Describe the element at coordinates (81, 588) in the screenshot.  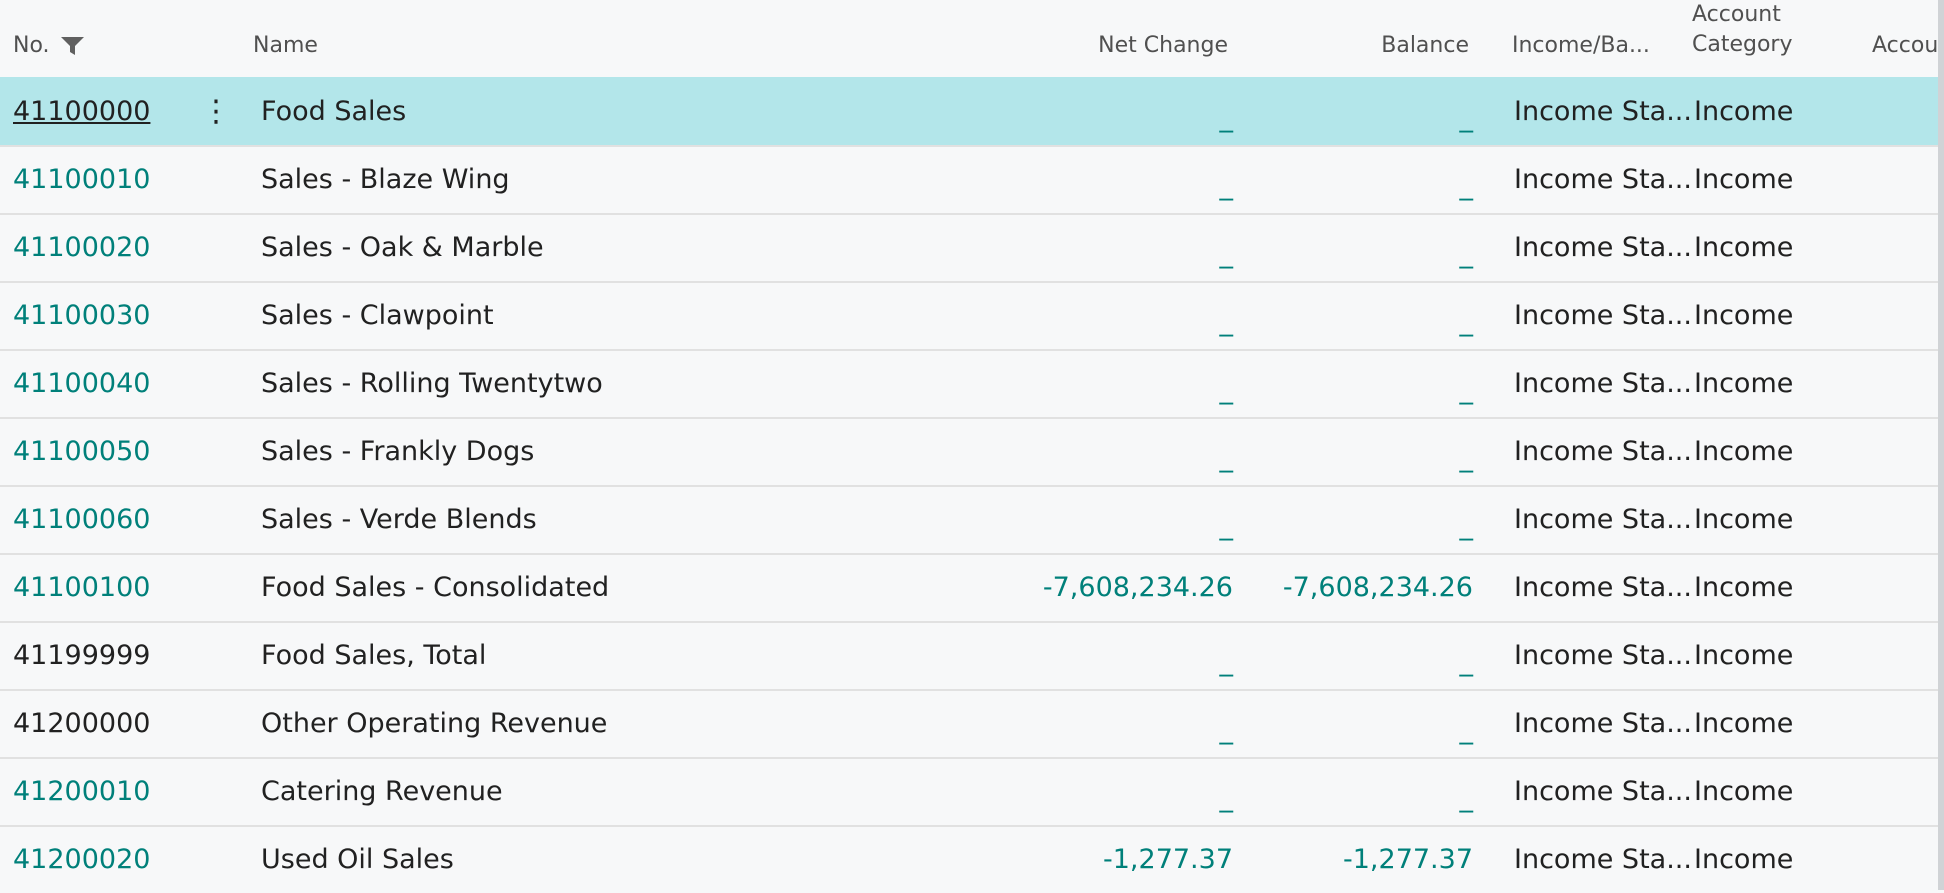
I see `account-no-link: 41100100` at that location.